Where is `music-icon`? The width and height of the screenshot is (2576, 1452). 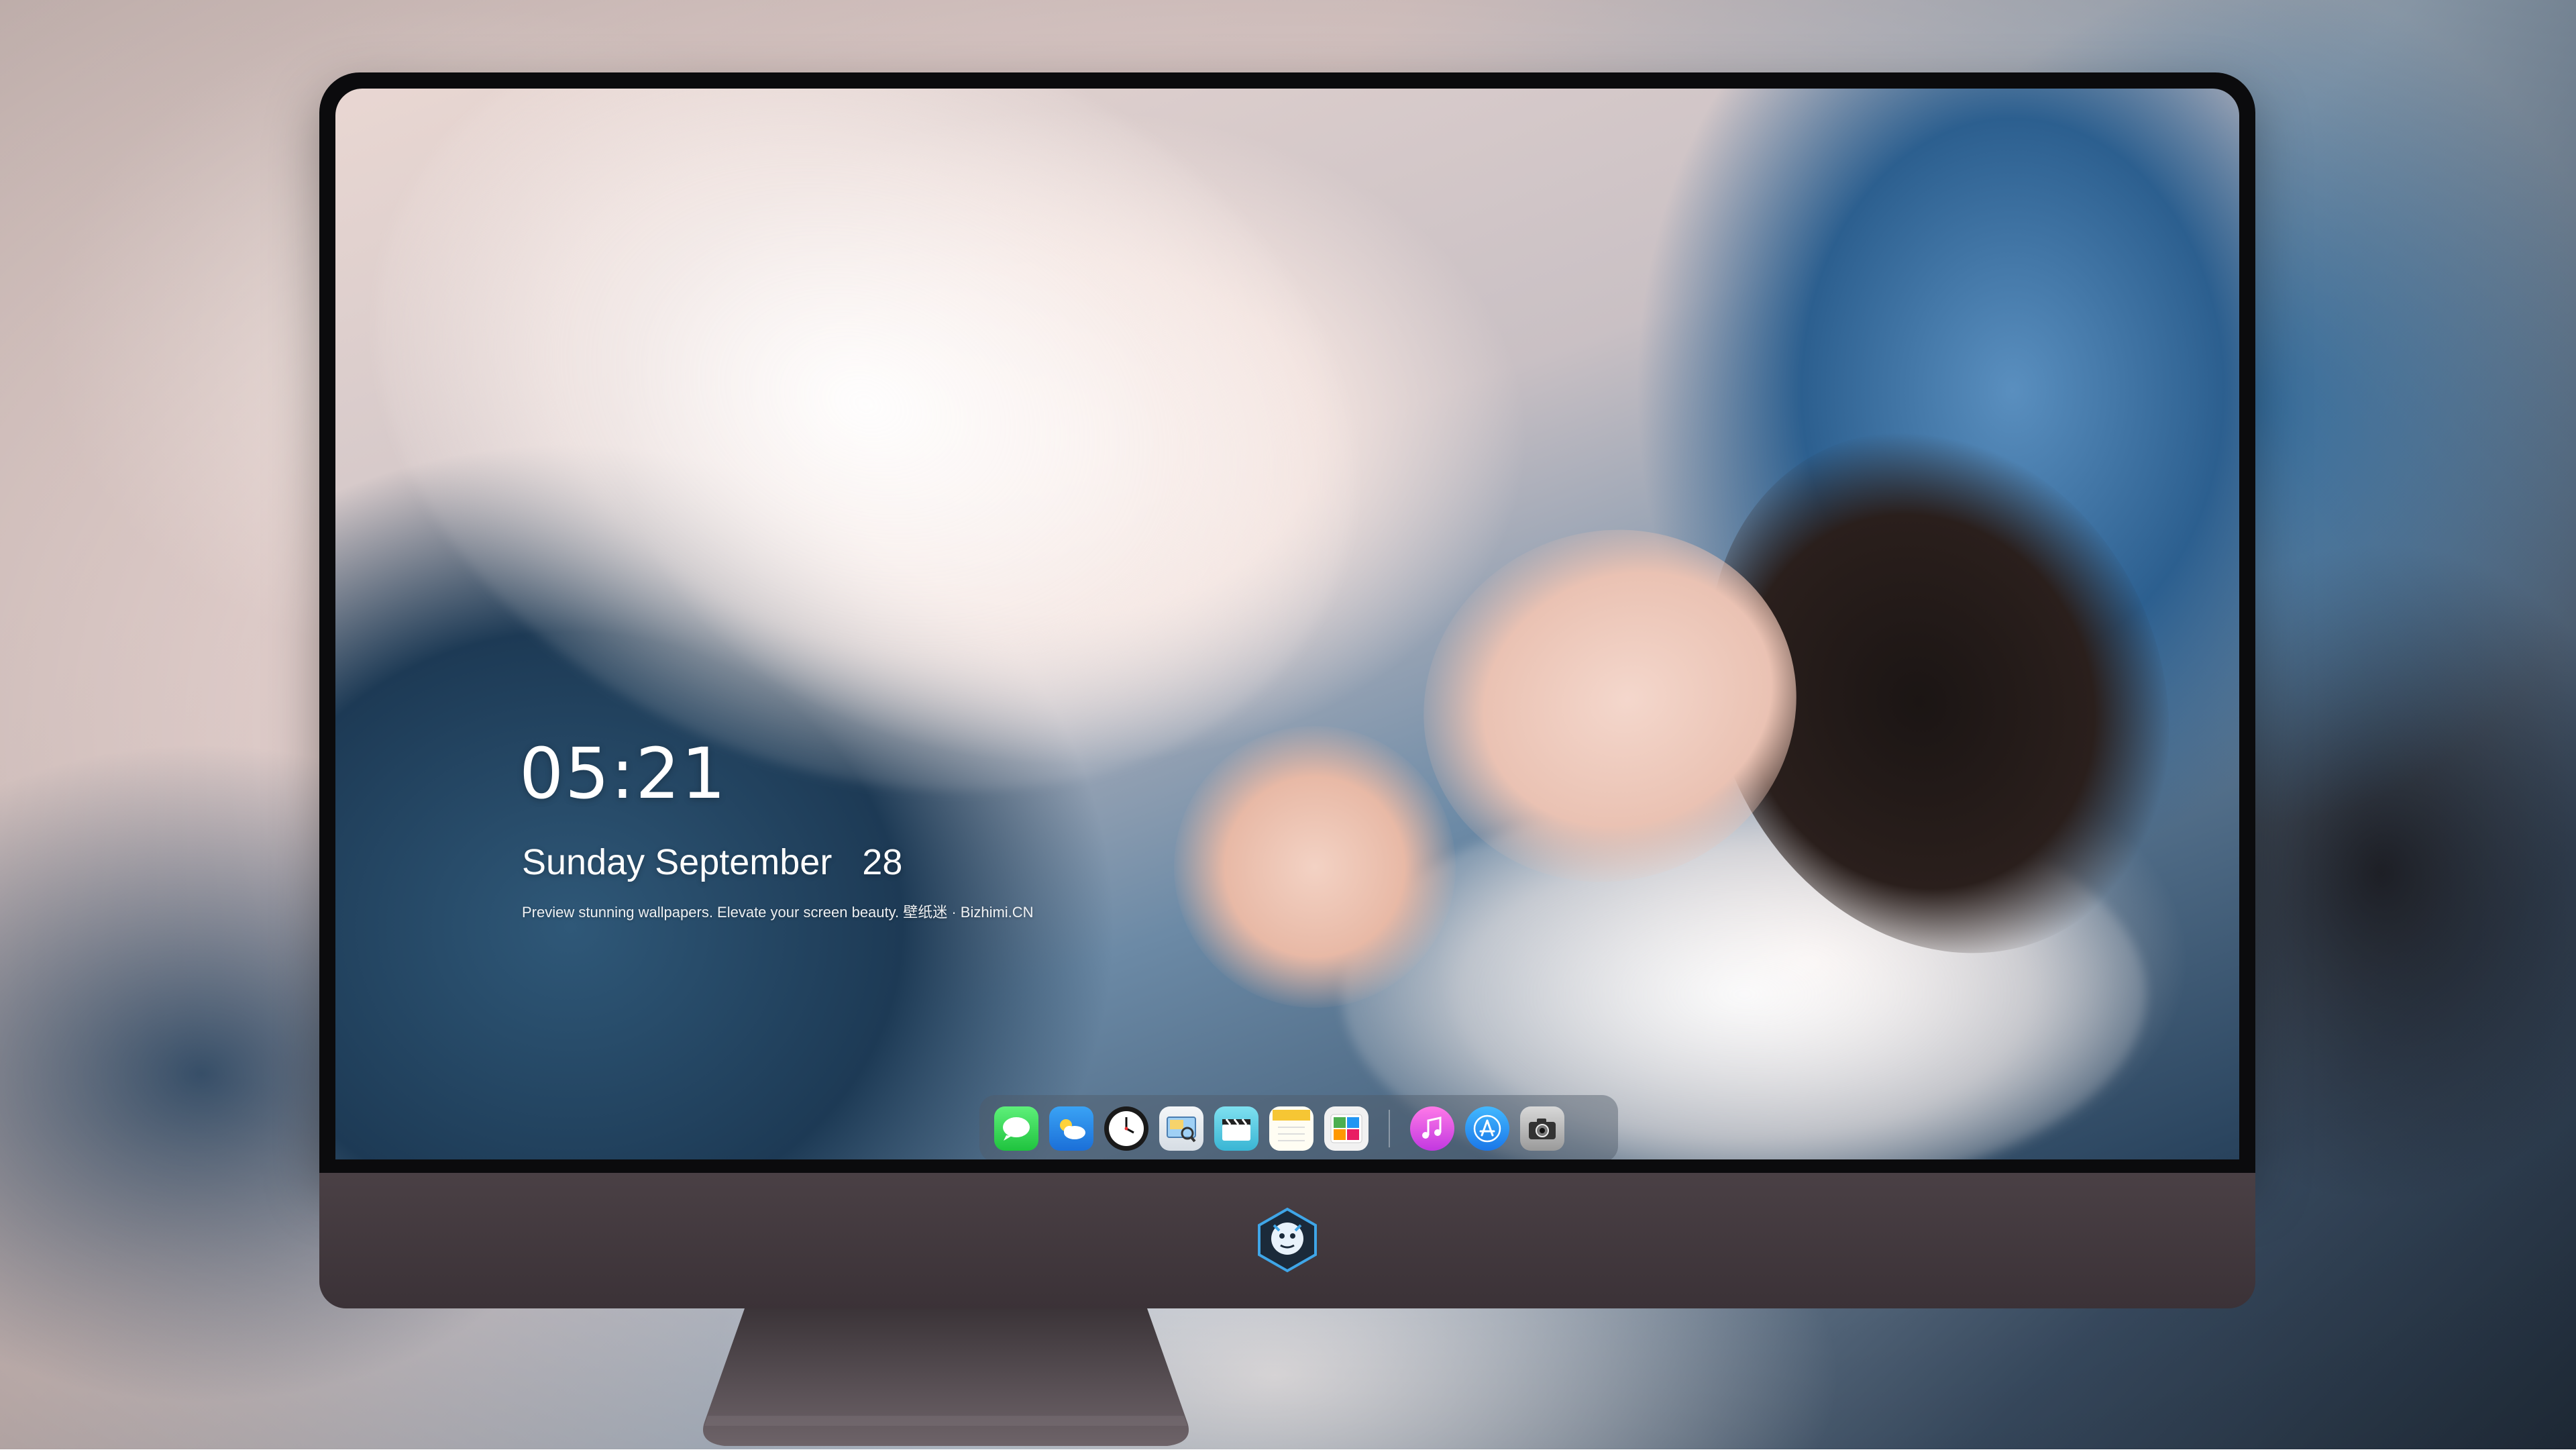
music-icon is located at coordinates (1432, 1129).